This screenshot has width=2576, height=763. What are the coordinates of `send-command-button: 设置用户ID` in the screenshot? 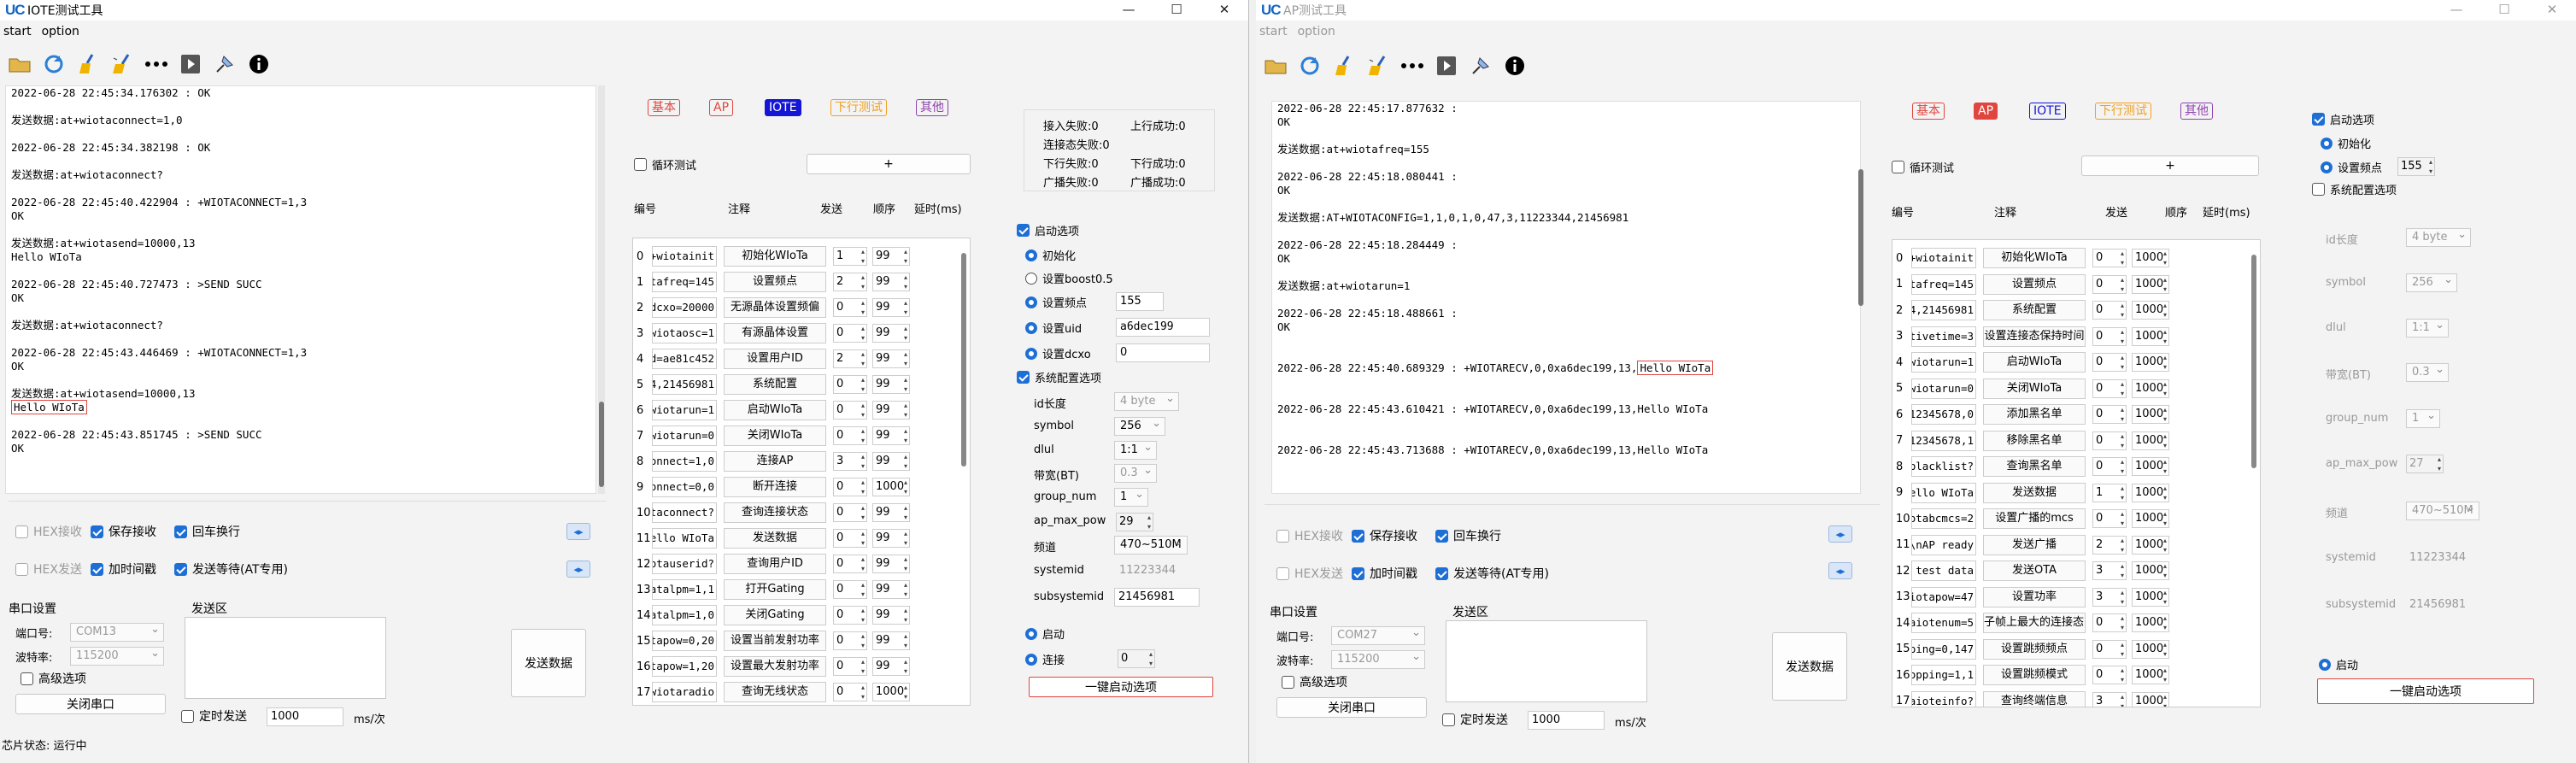 It's located at (775, 359).